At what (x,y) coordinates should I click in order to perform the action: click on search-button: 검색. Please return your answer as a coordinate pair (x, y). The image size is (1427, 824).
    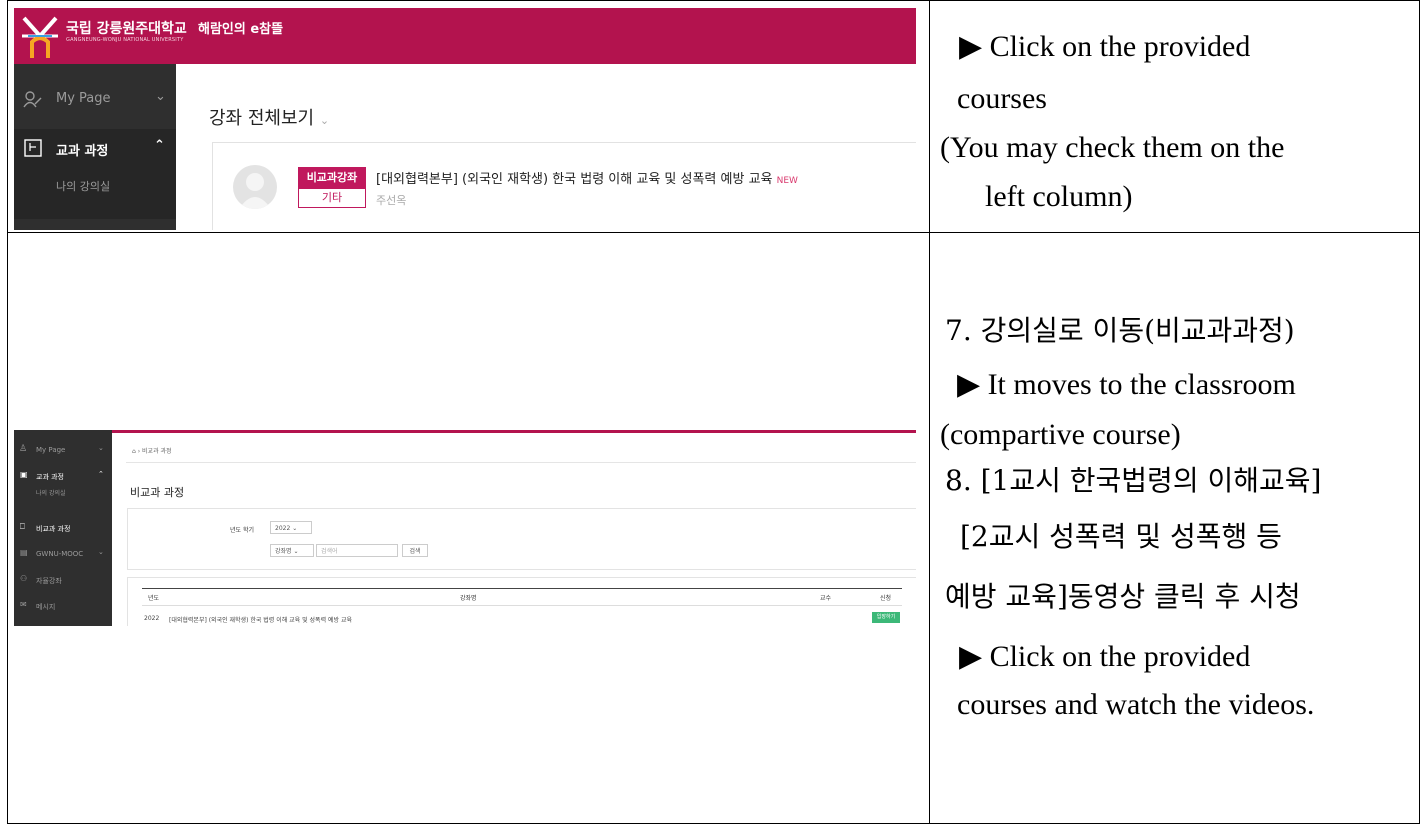
    Looking at the image, I should click on (415, 550).